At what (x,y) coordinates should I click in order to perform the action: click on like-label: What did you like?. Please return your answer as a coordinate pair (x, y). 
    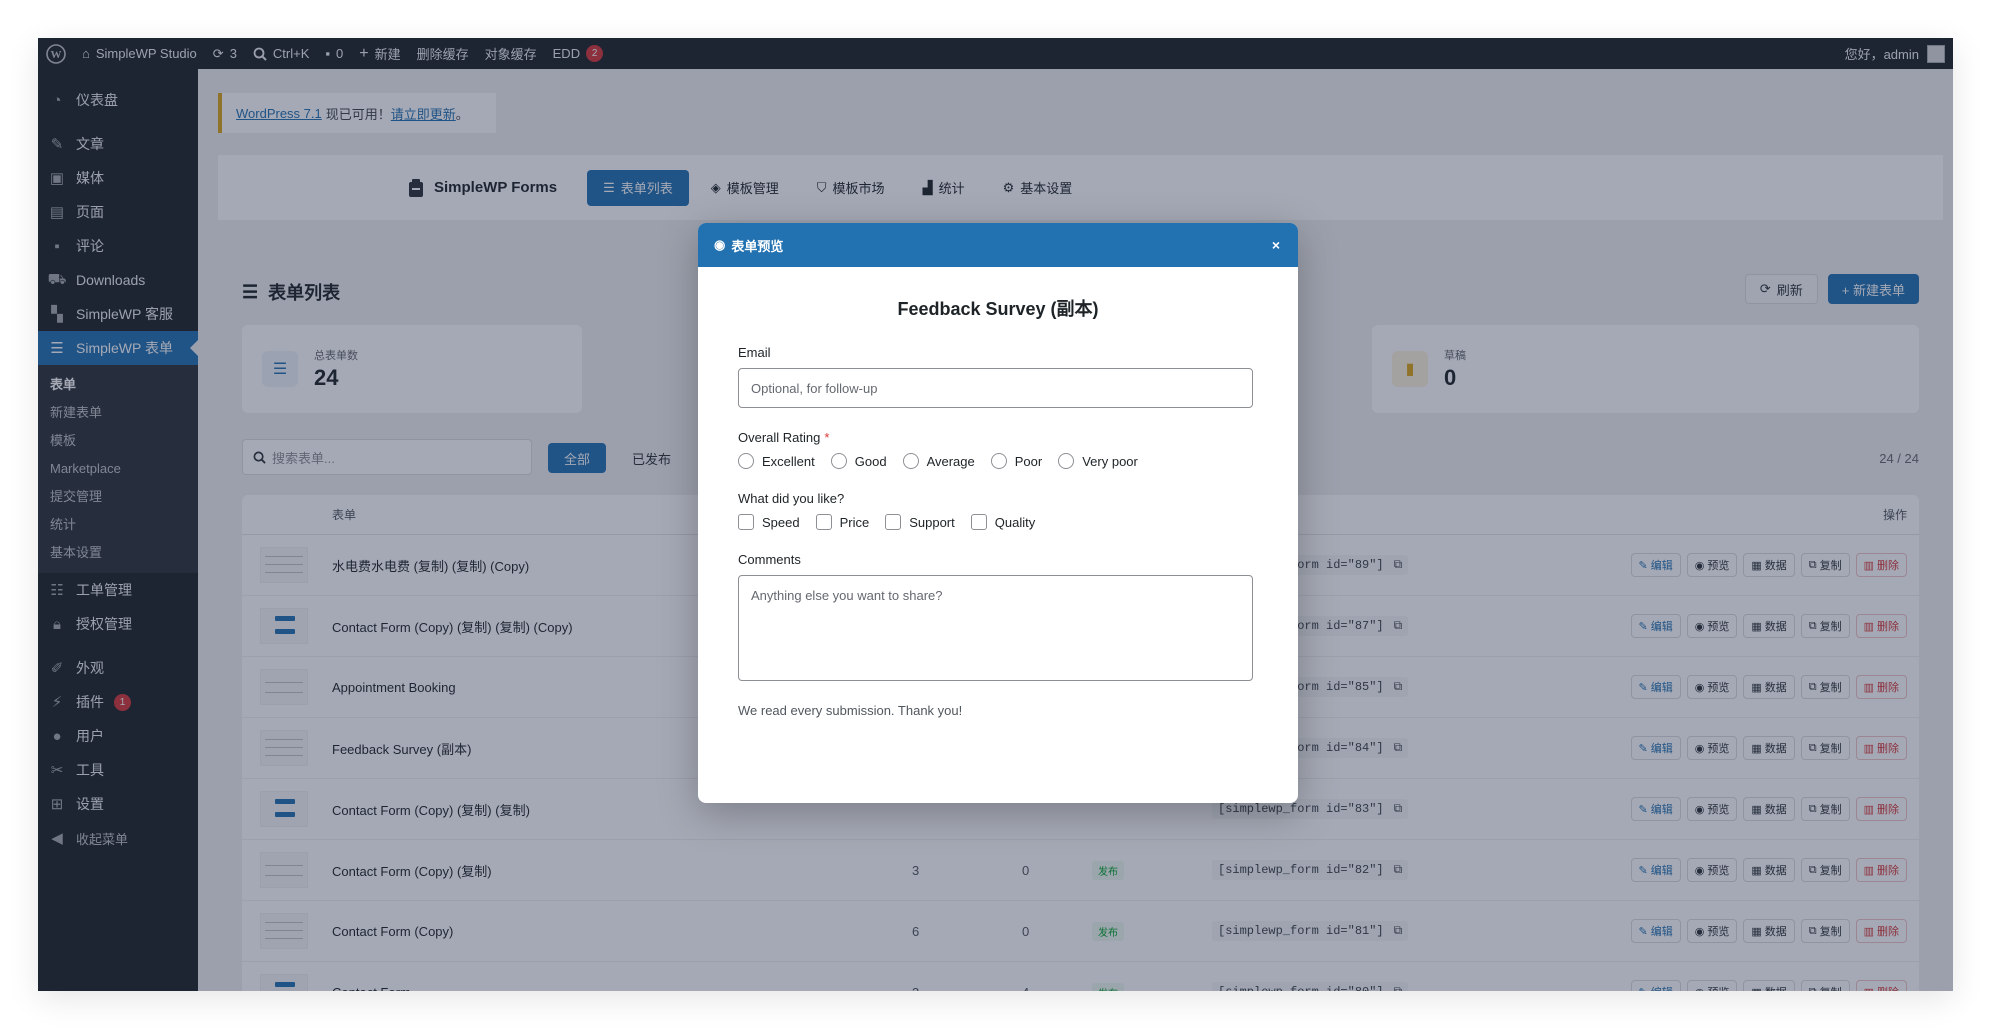
    Looking at the image, I should click on (791, 498).